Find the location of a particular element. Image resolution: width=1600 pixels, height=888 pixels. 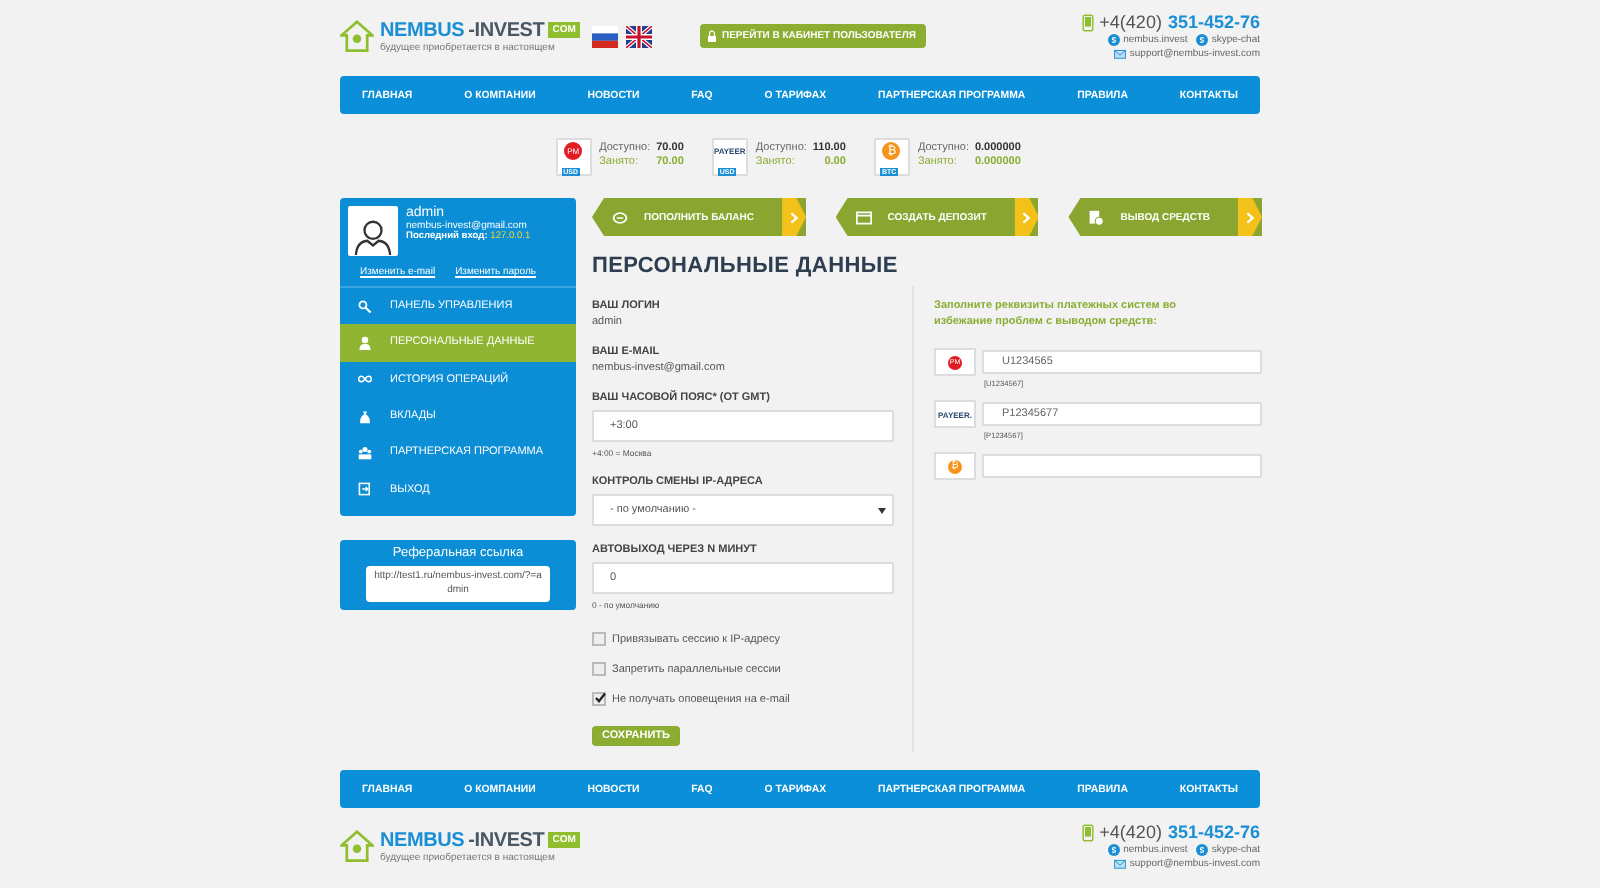

wallet-icon is located at coordinates (863, 217).